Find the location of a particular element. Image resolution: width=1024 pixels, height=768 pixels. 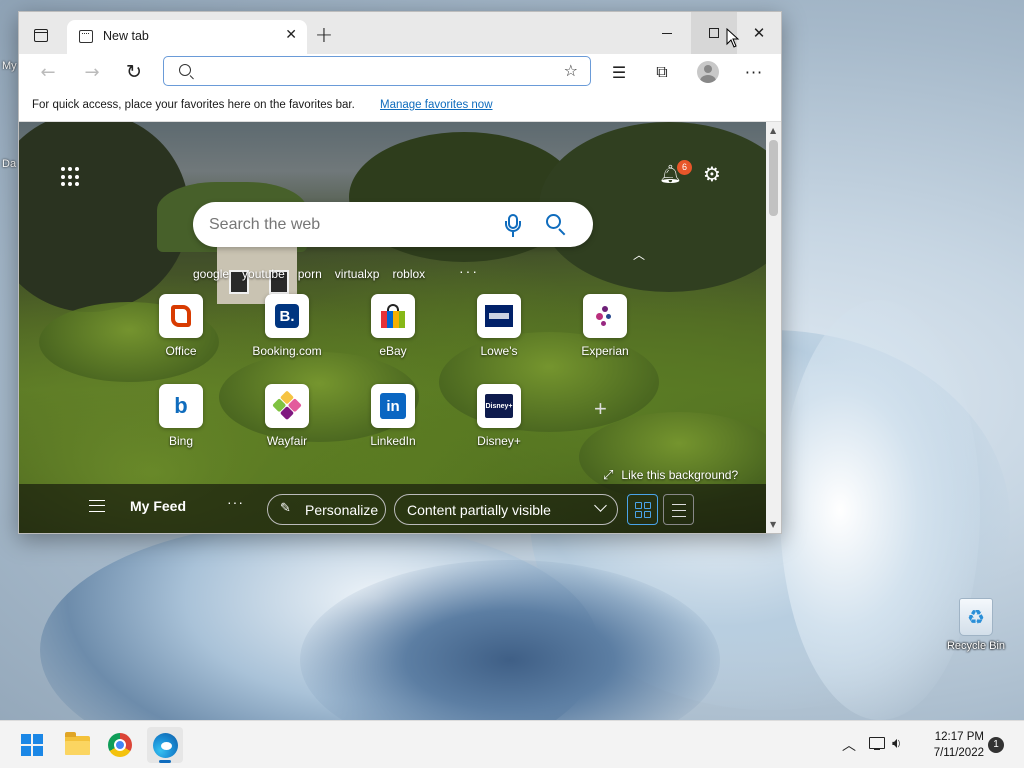

file-explorer-button is located at coordinates (77, 745).